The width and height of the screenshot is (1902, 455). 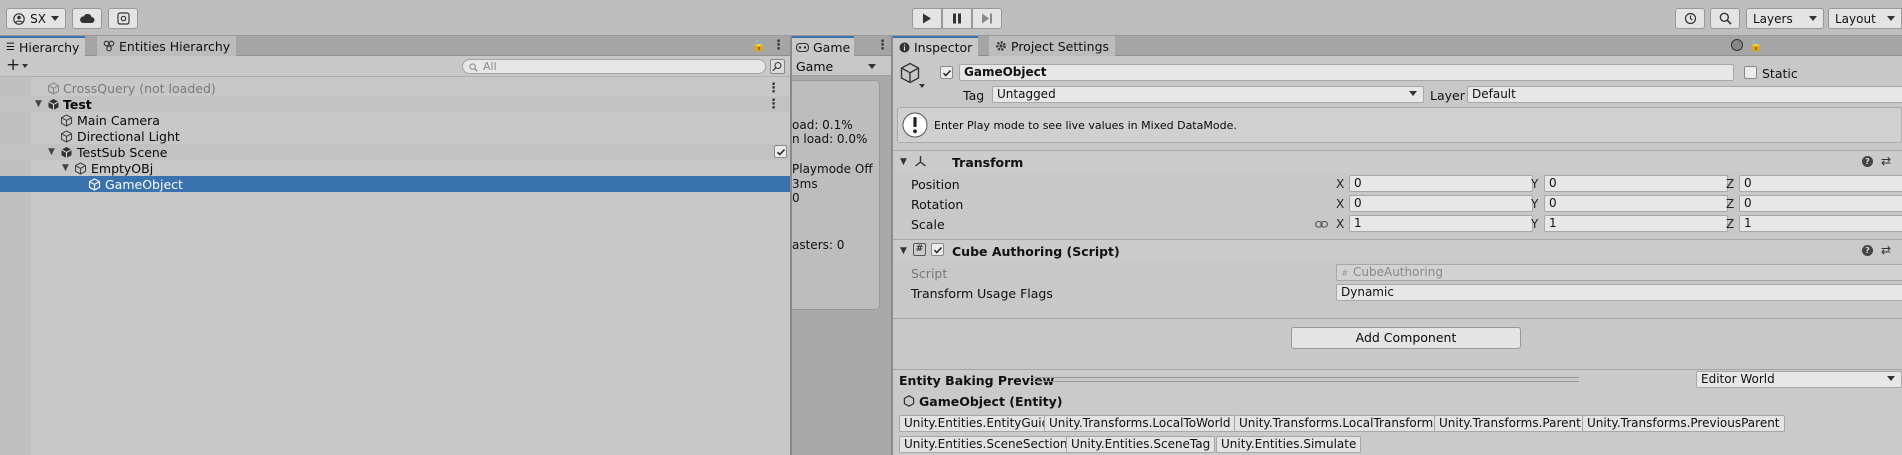 I want to click on add-icon: +, so click(x=13, y=65).